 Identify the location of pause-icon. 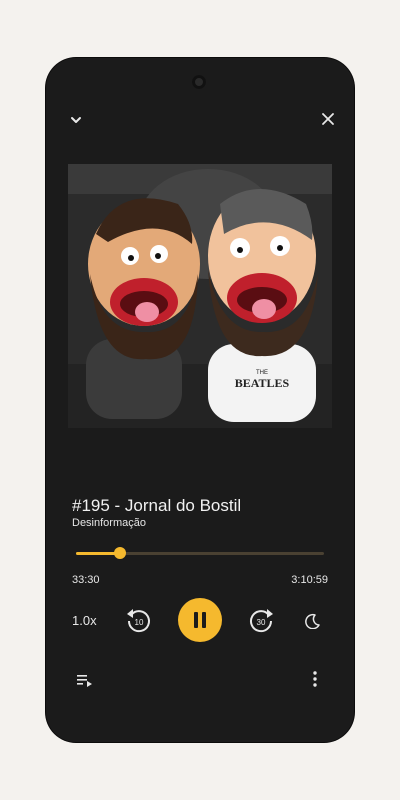
(200, 620).